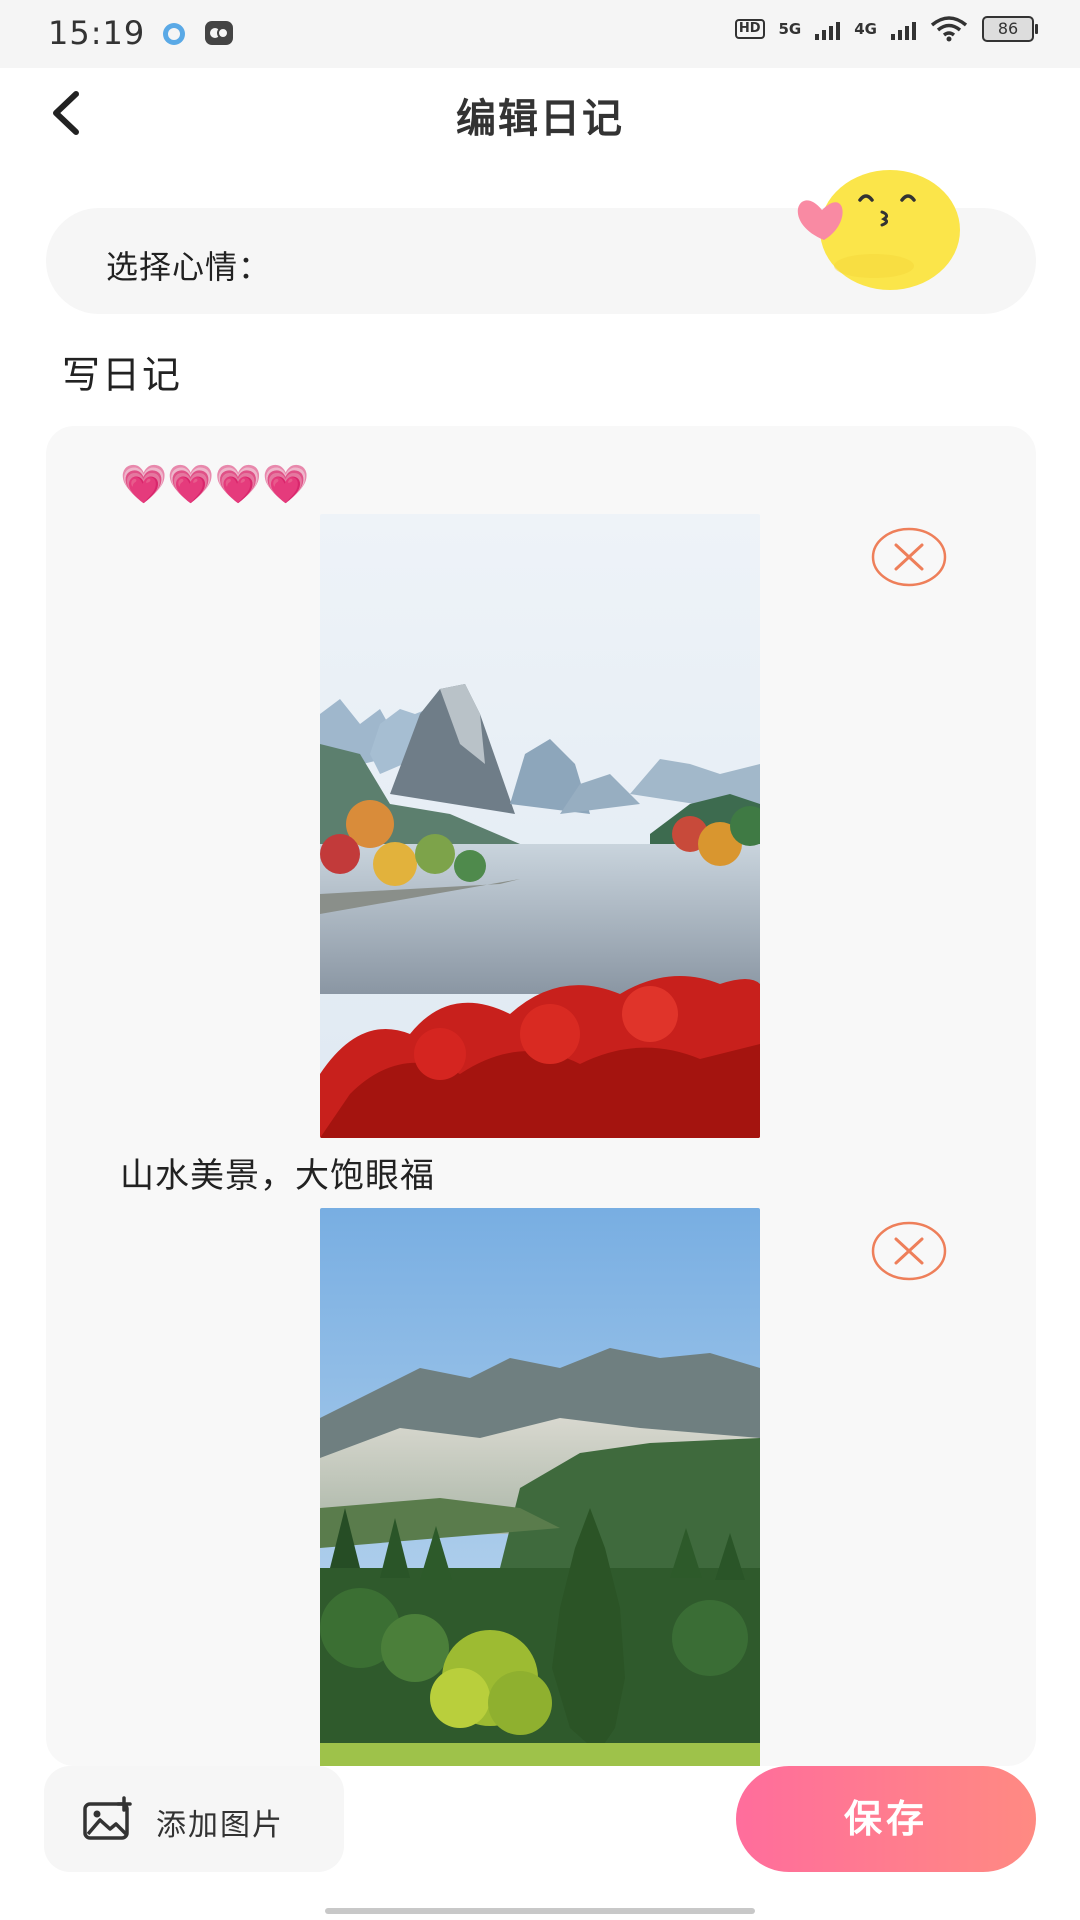 The image size is (1080, 1920). I want to click on status-time: 15:19, so click(97, 33).